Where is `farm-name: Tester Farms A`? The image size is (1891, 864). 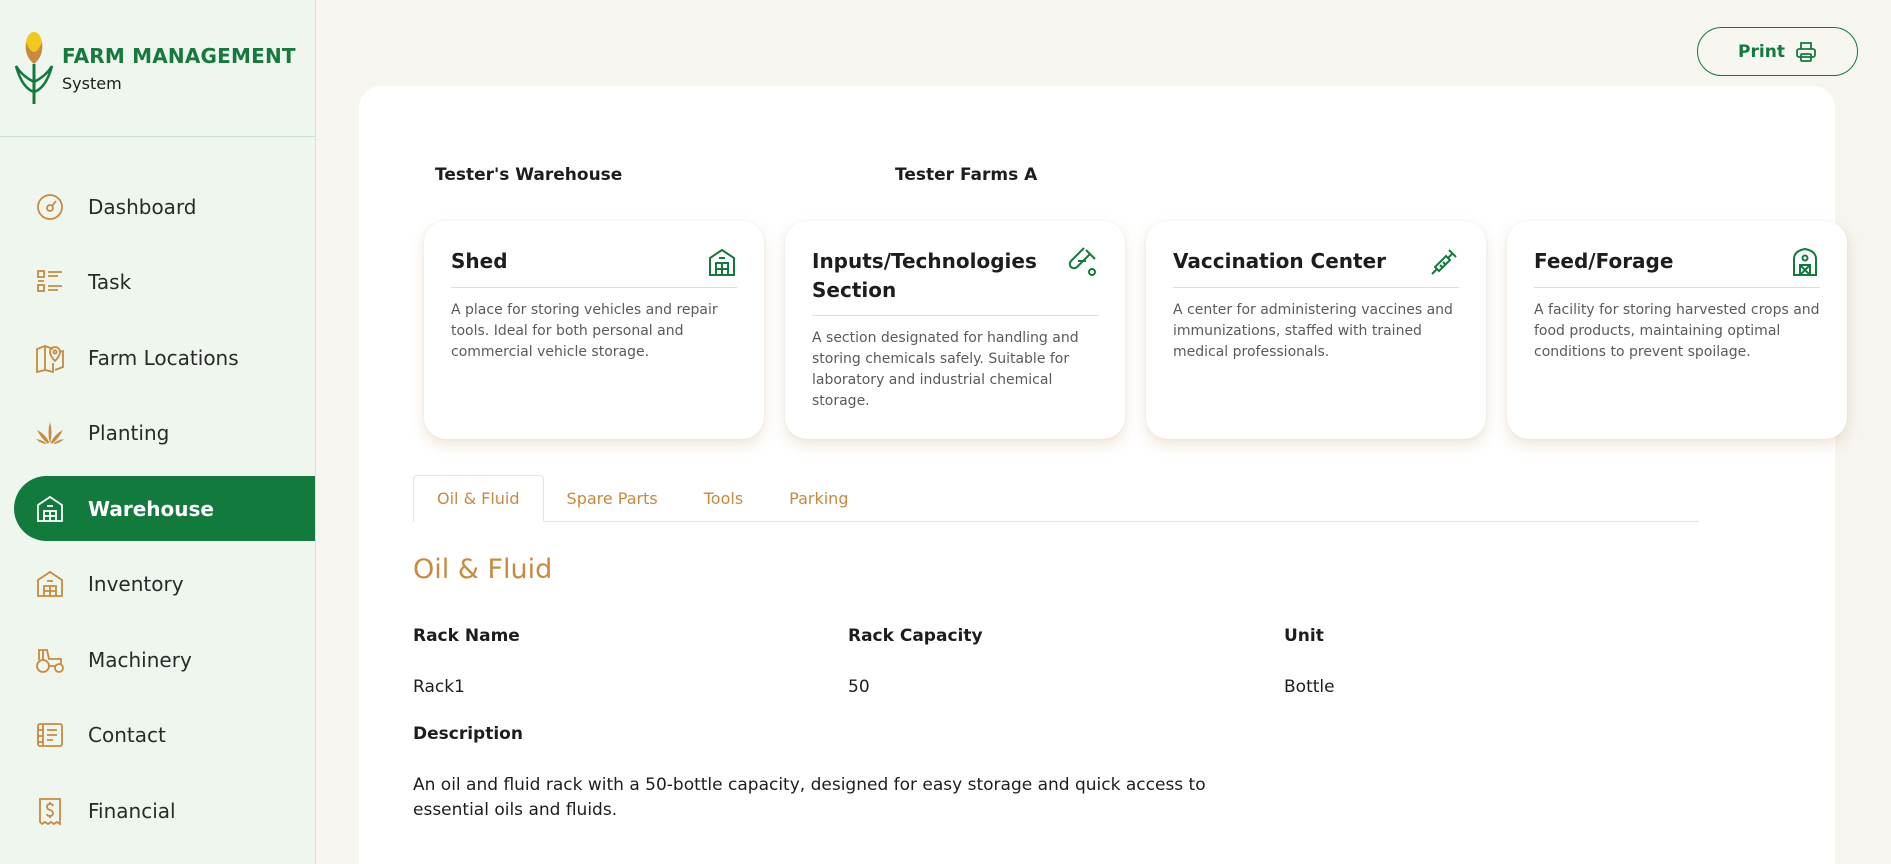 farm-name: Tester Farms A is located at coordinates (966, 175).